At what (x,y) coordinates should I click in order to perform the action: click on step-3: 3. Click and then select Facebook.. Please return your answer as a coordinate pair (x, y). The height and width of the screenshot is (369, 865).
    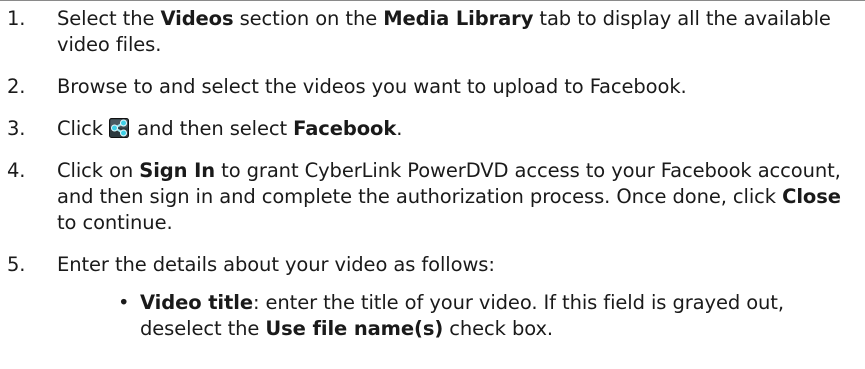
    Looking at the image, I should click on (432, 129).